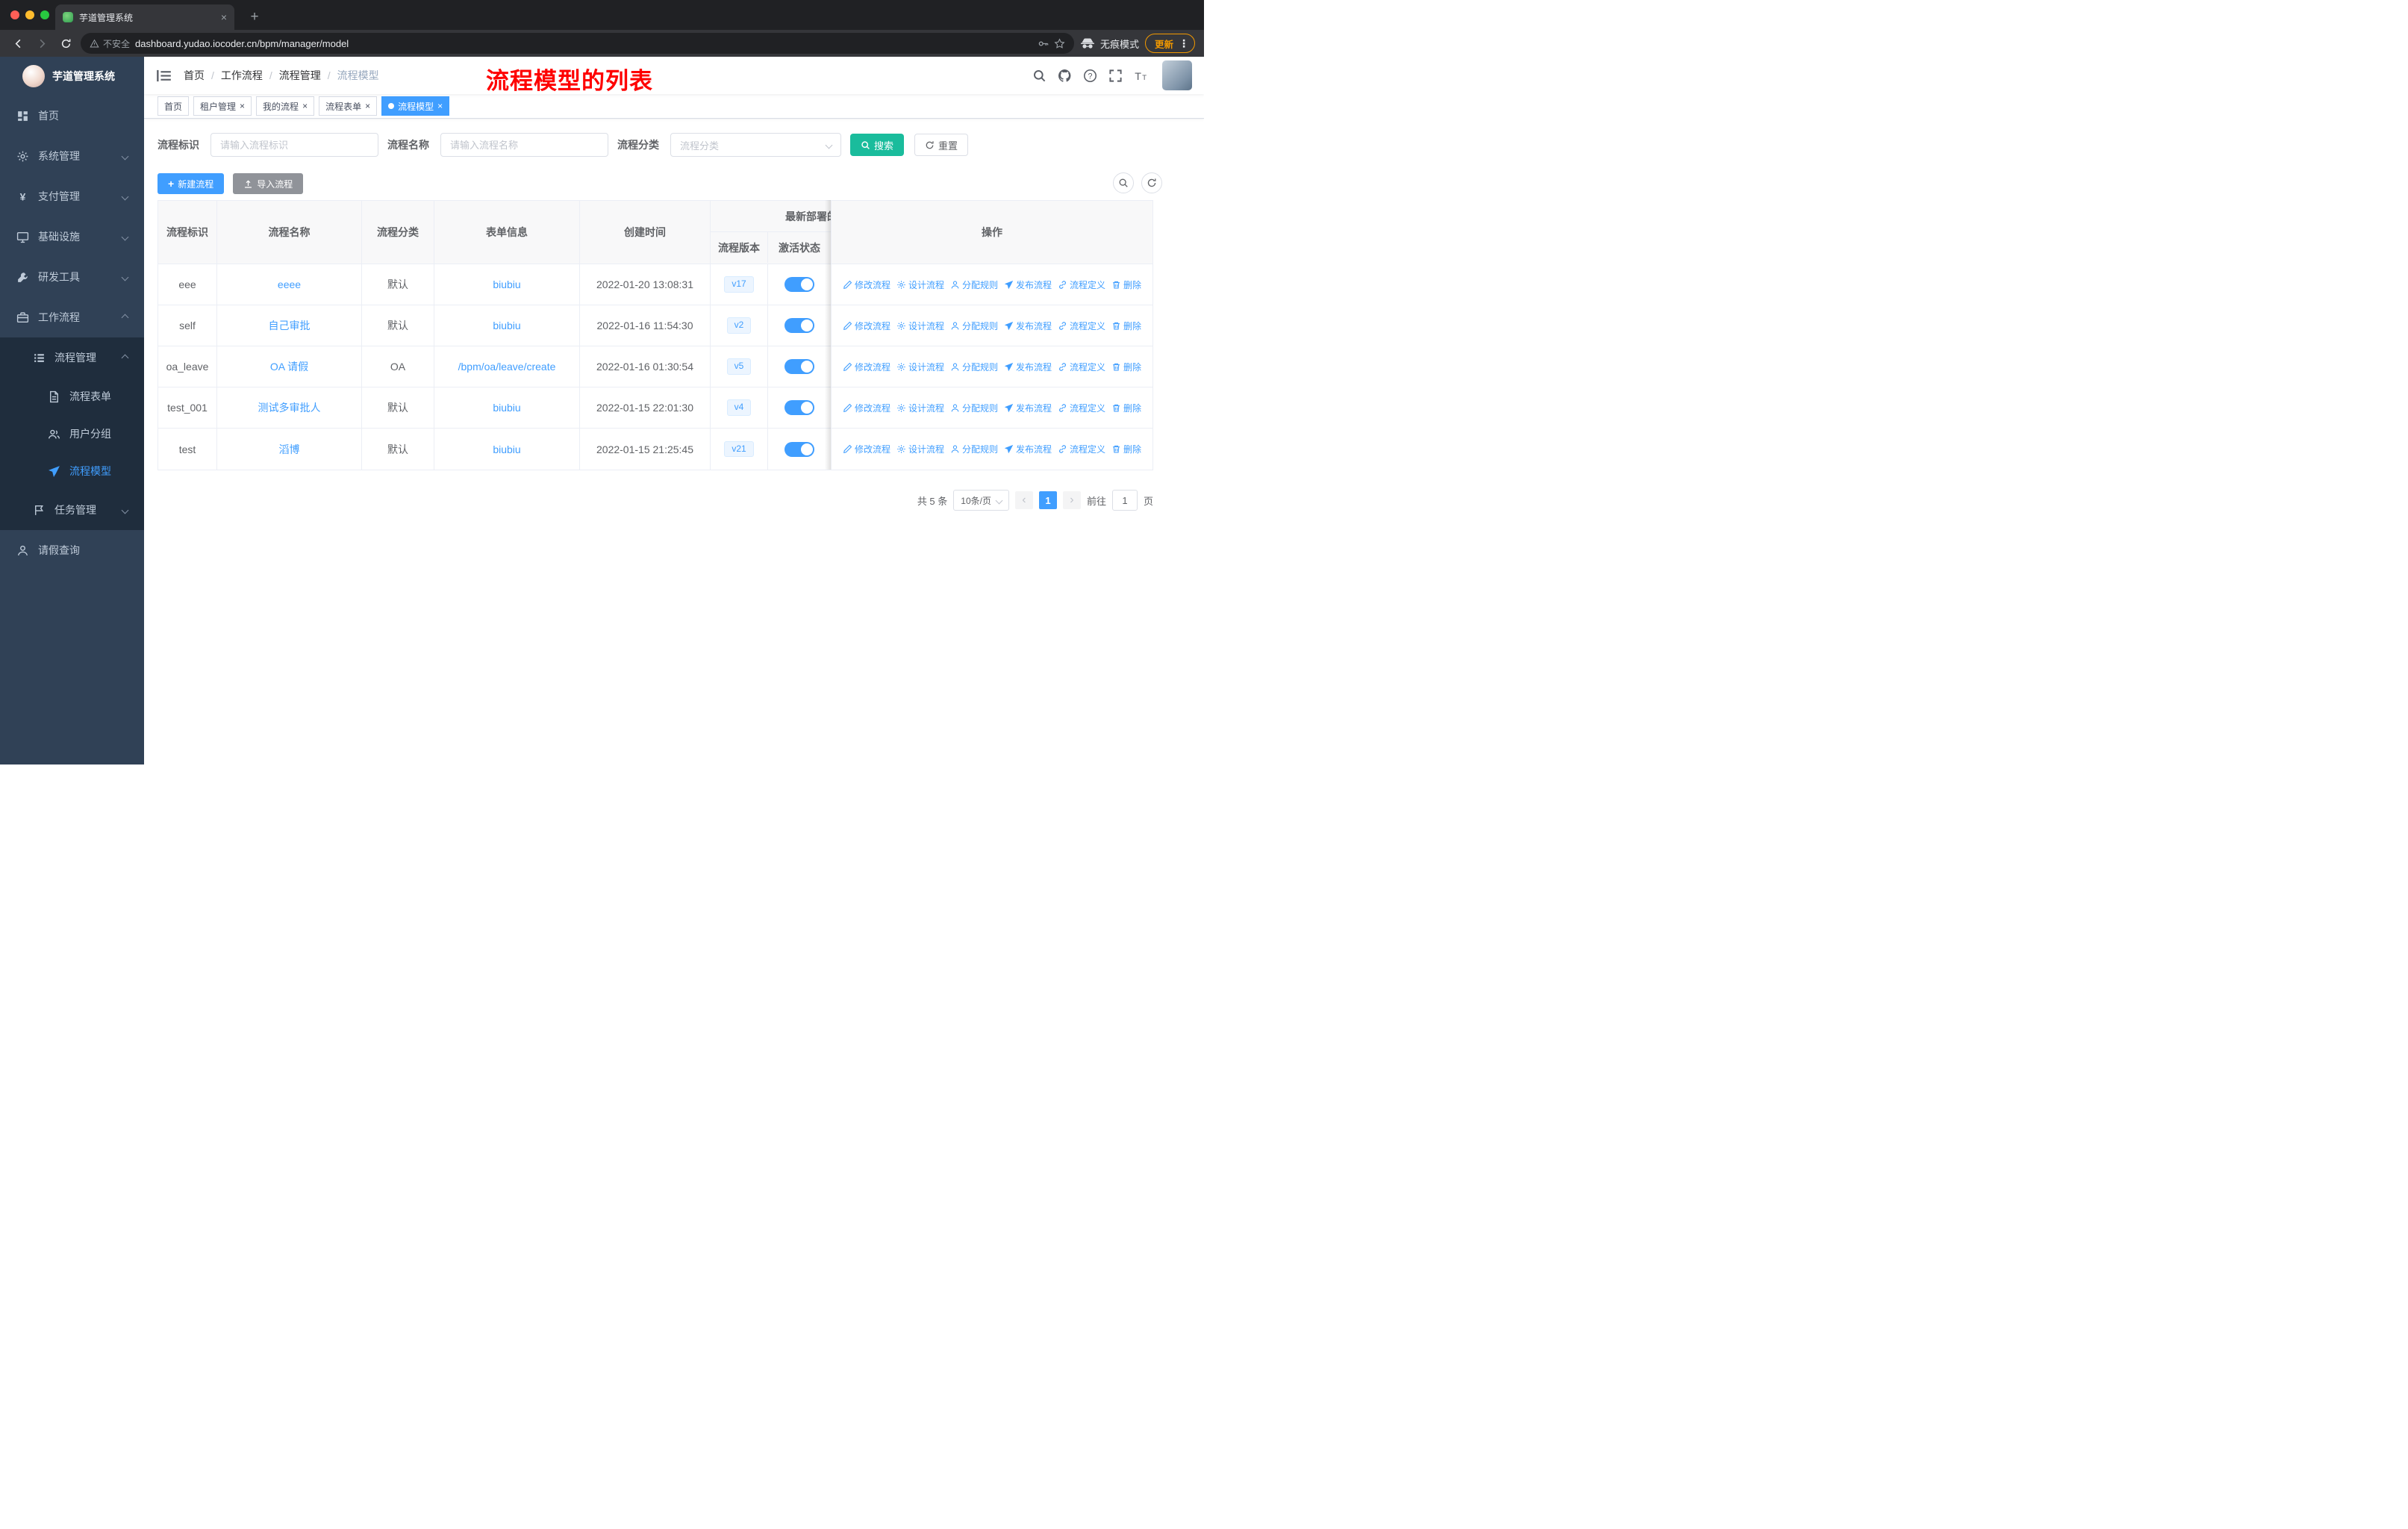 This screenshot has width=2408, height=1529. I want to click on key-icon, so click(1043, 43).